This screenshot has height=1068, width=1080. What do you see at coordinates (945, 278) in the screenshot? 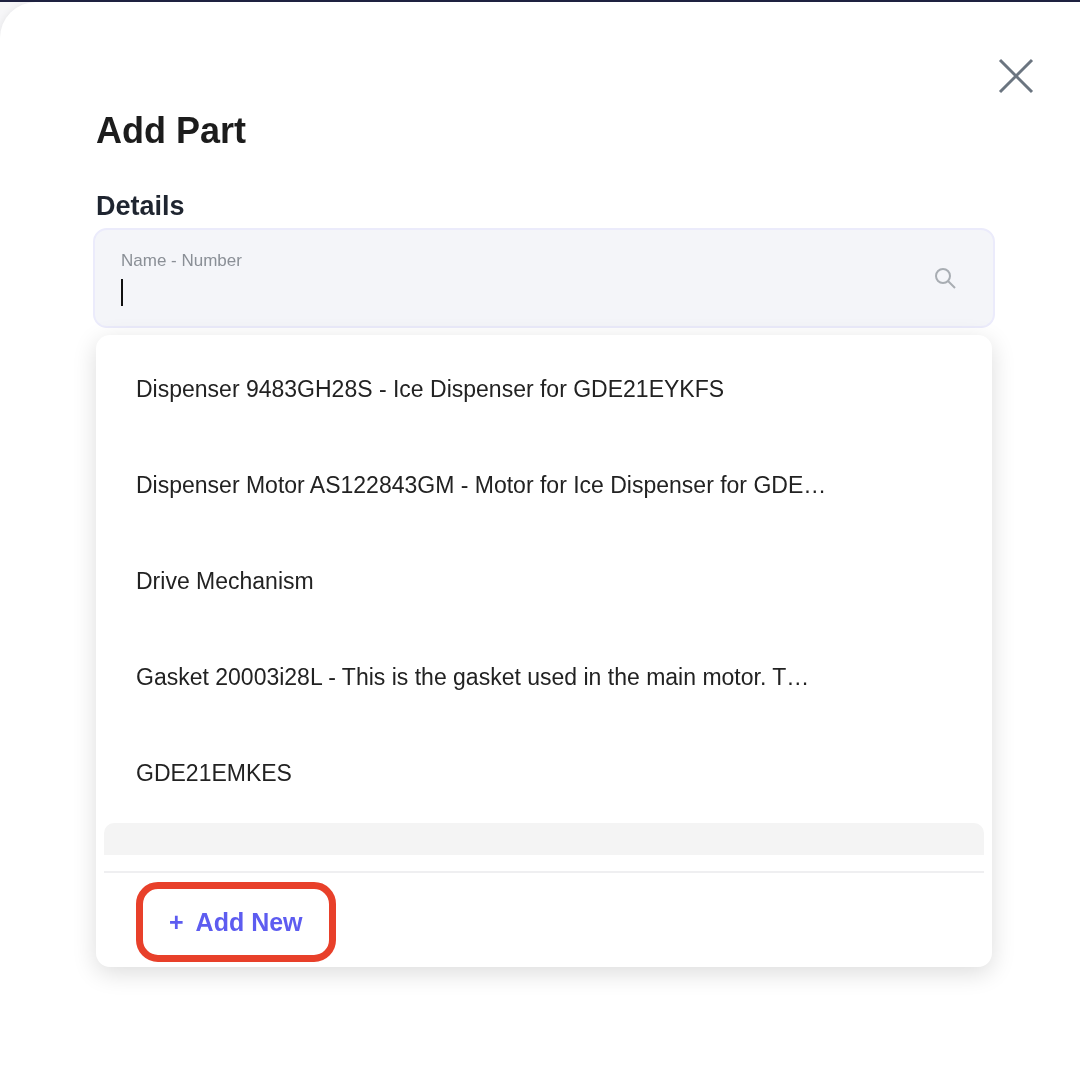
I see `search-icon` at bounding box center [945, 278].